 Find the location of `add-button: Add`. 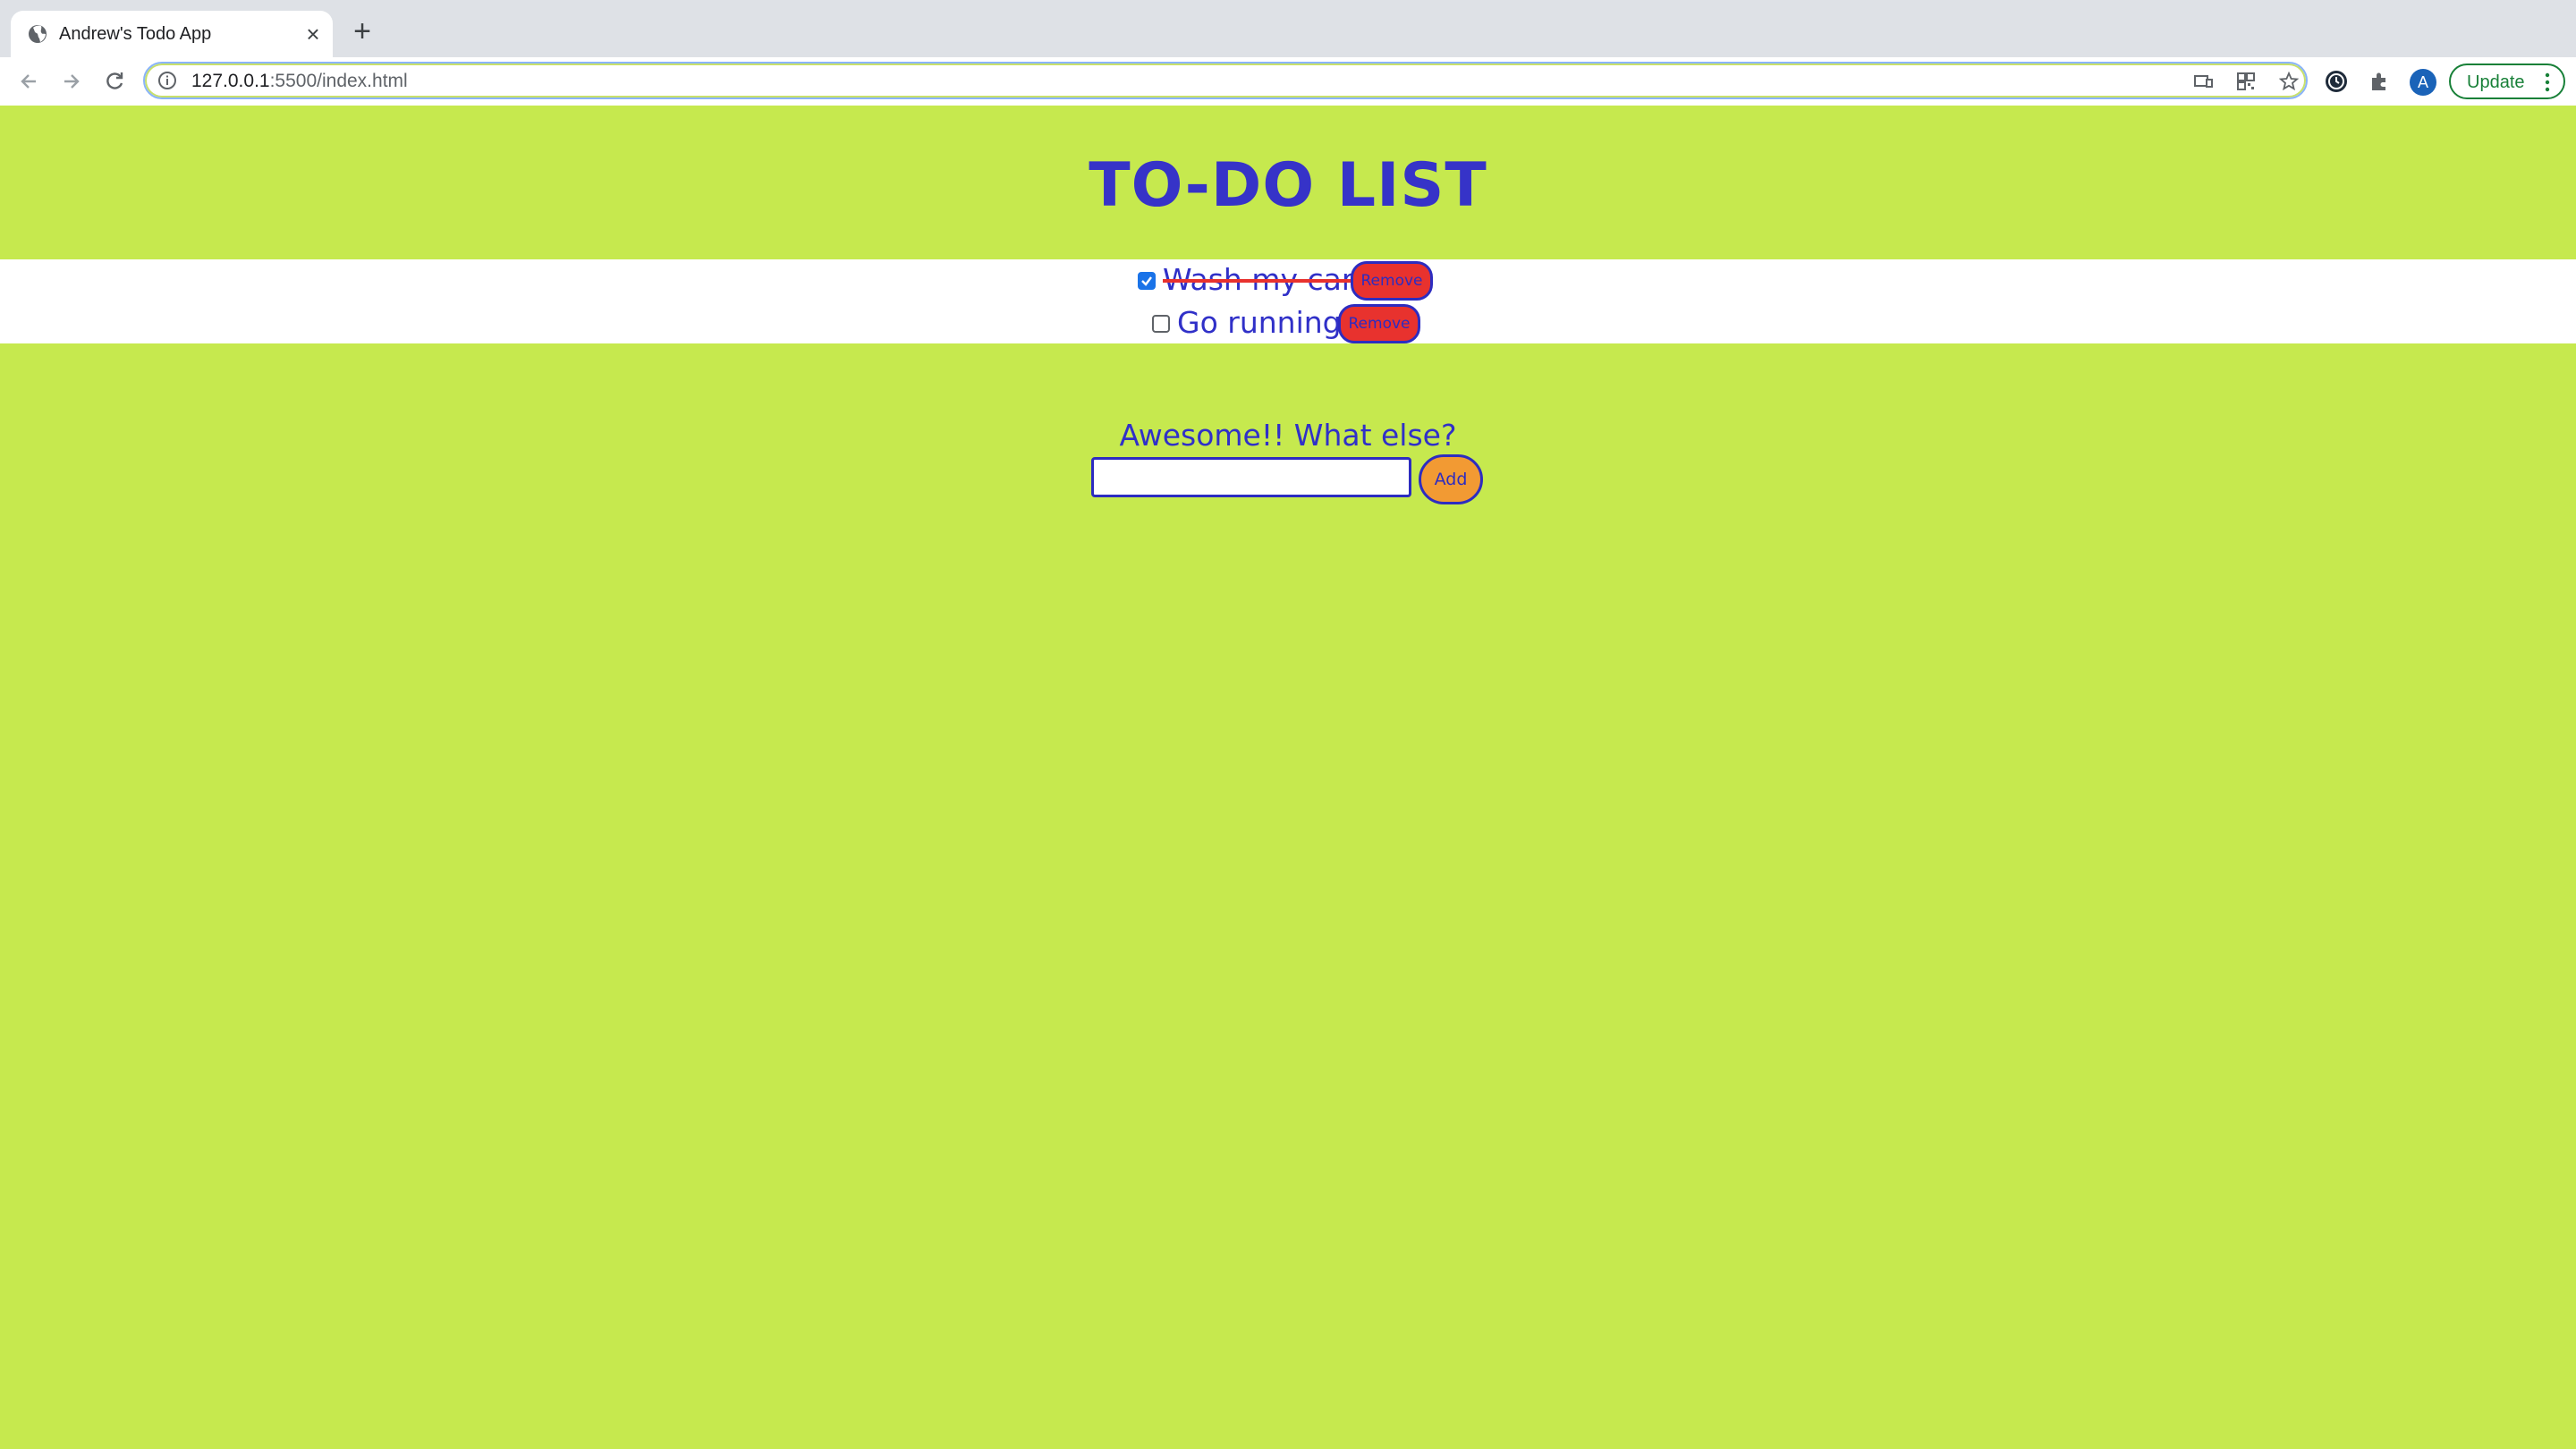

add-button: Add is located at coordinates (1451, 479).